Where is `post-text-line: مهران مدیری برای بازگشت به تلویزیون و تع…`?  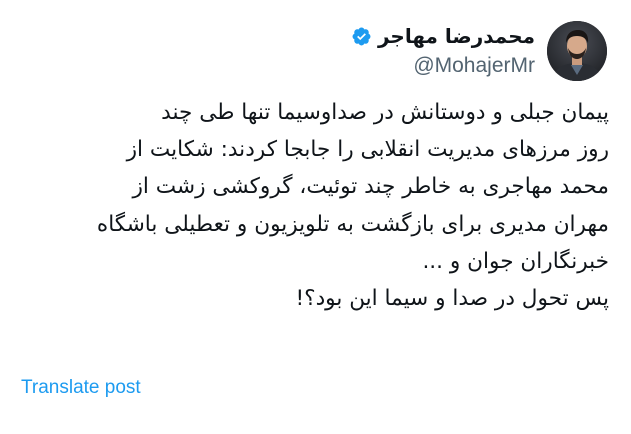
post-text-line: مهران مدیری برای بازگشت به تلویزیون و تع… is located at coordinates (352, 224).